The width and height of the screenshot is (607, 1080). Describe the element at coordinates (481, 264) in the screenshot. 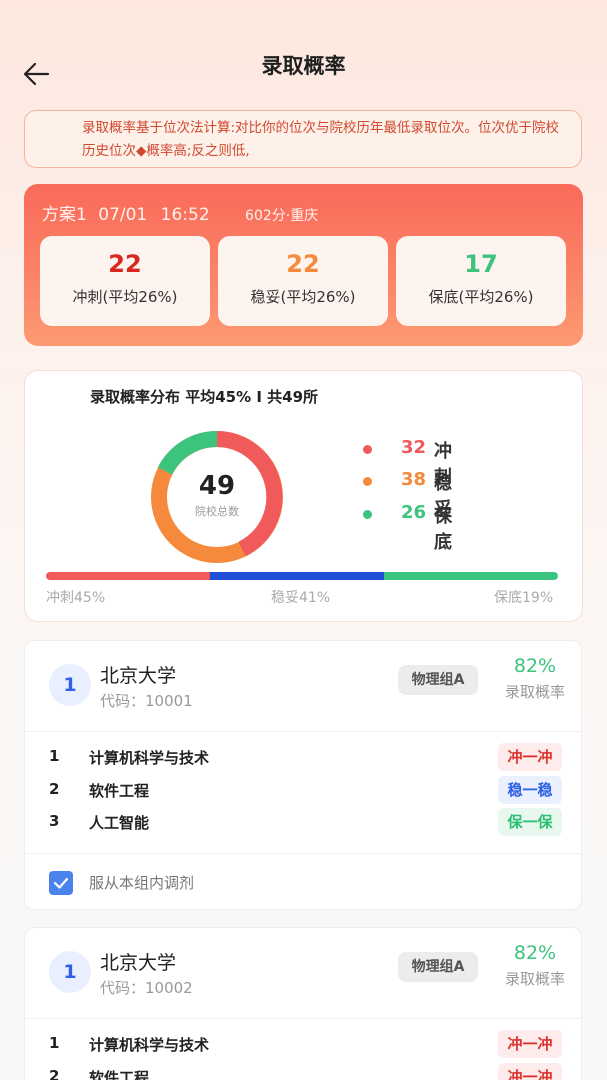

I see `stat-safe-value: 17` at that location.